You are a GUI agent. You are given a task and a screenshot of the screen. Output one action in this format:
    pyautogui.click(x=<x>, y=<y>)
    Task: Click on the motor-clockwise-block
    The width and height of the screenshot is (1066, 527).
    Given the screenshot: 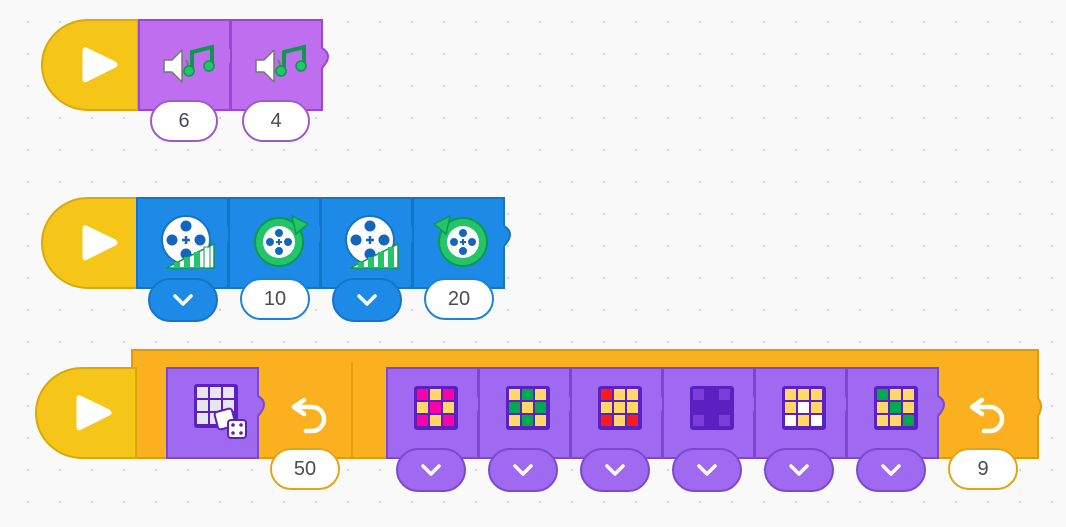 What is the action you would take?
    pyautogui.click(x=278, y=243)
    